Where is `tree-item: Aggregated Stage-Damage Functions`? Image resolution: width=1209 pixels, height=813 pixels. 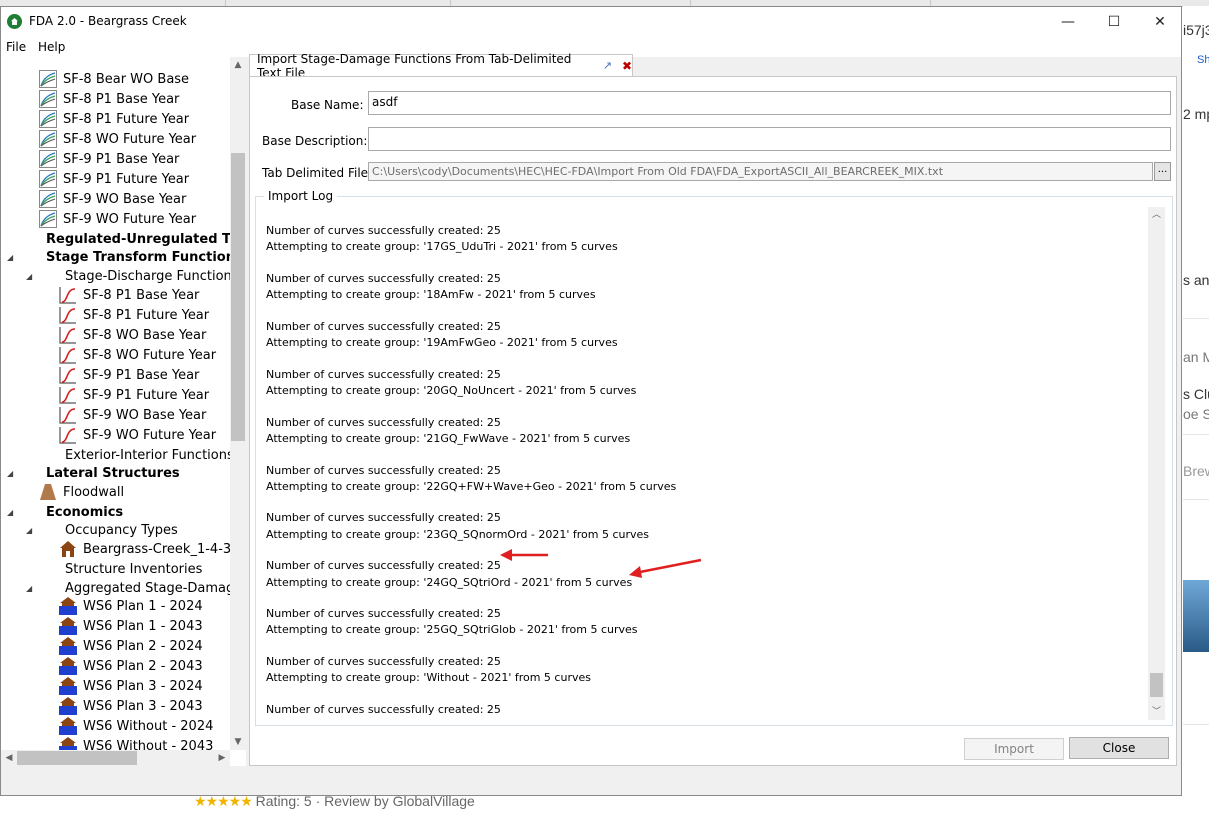 tree-item: Aggregated Stage-Damage Functions is located at coordinates (155, 588).